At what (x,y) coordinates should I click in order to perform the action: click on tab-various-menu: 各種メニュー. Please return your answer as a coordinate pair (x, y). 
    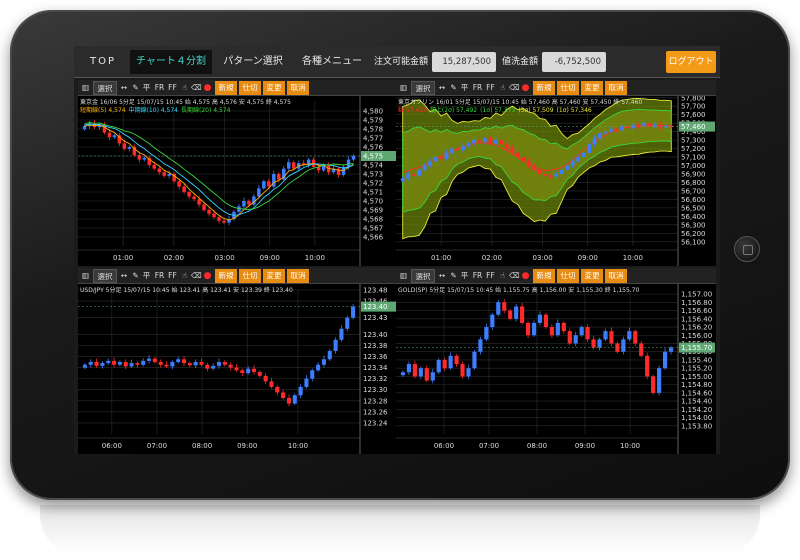
    Looking at the image, I should click on (332, 62).